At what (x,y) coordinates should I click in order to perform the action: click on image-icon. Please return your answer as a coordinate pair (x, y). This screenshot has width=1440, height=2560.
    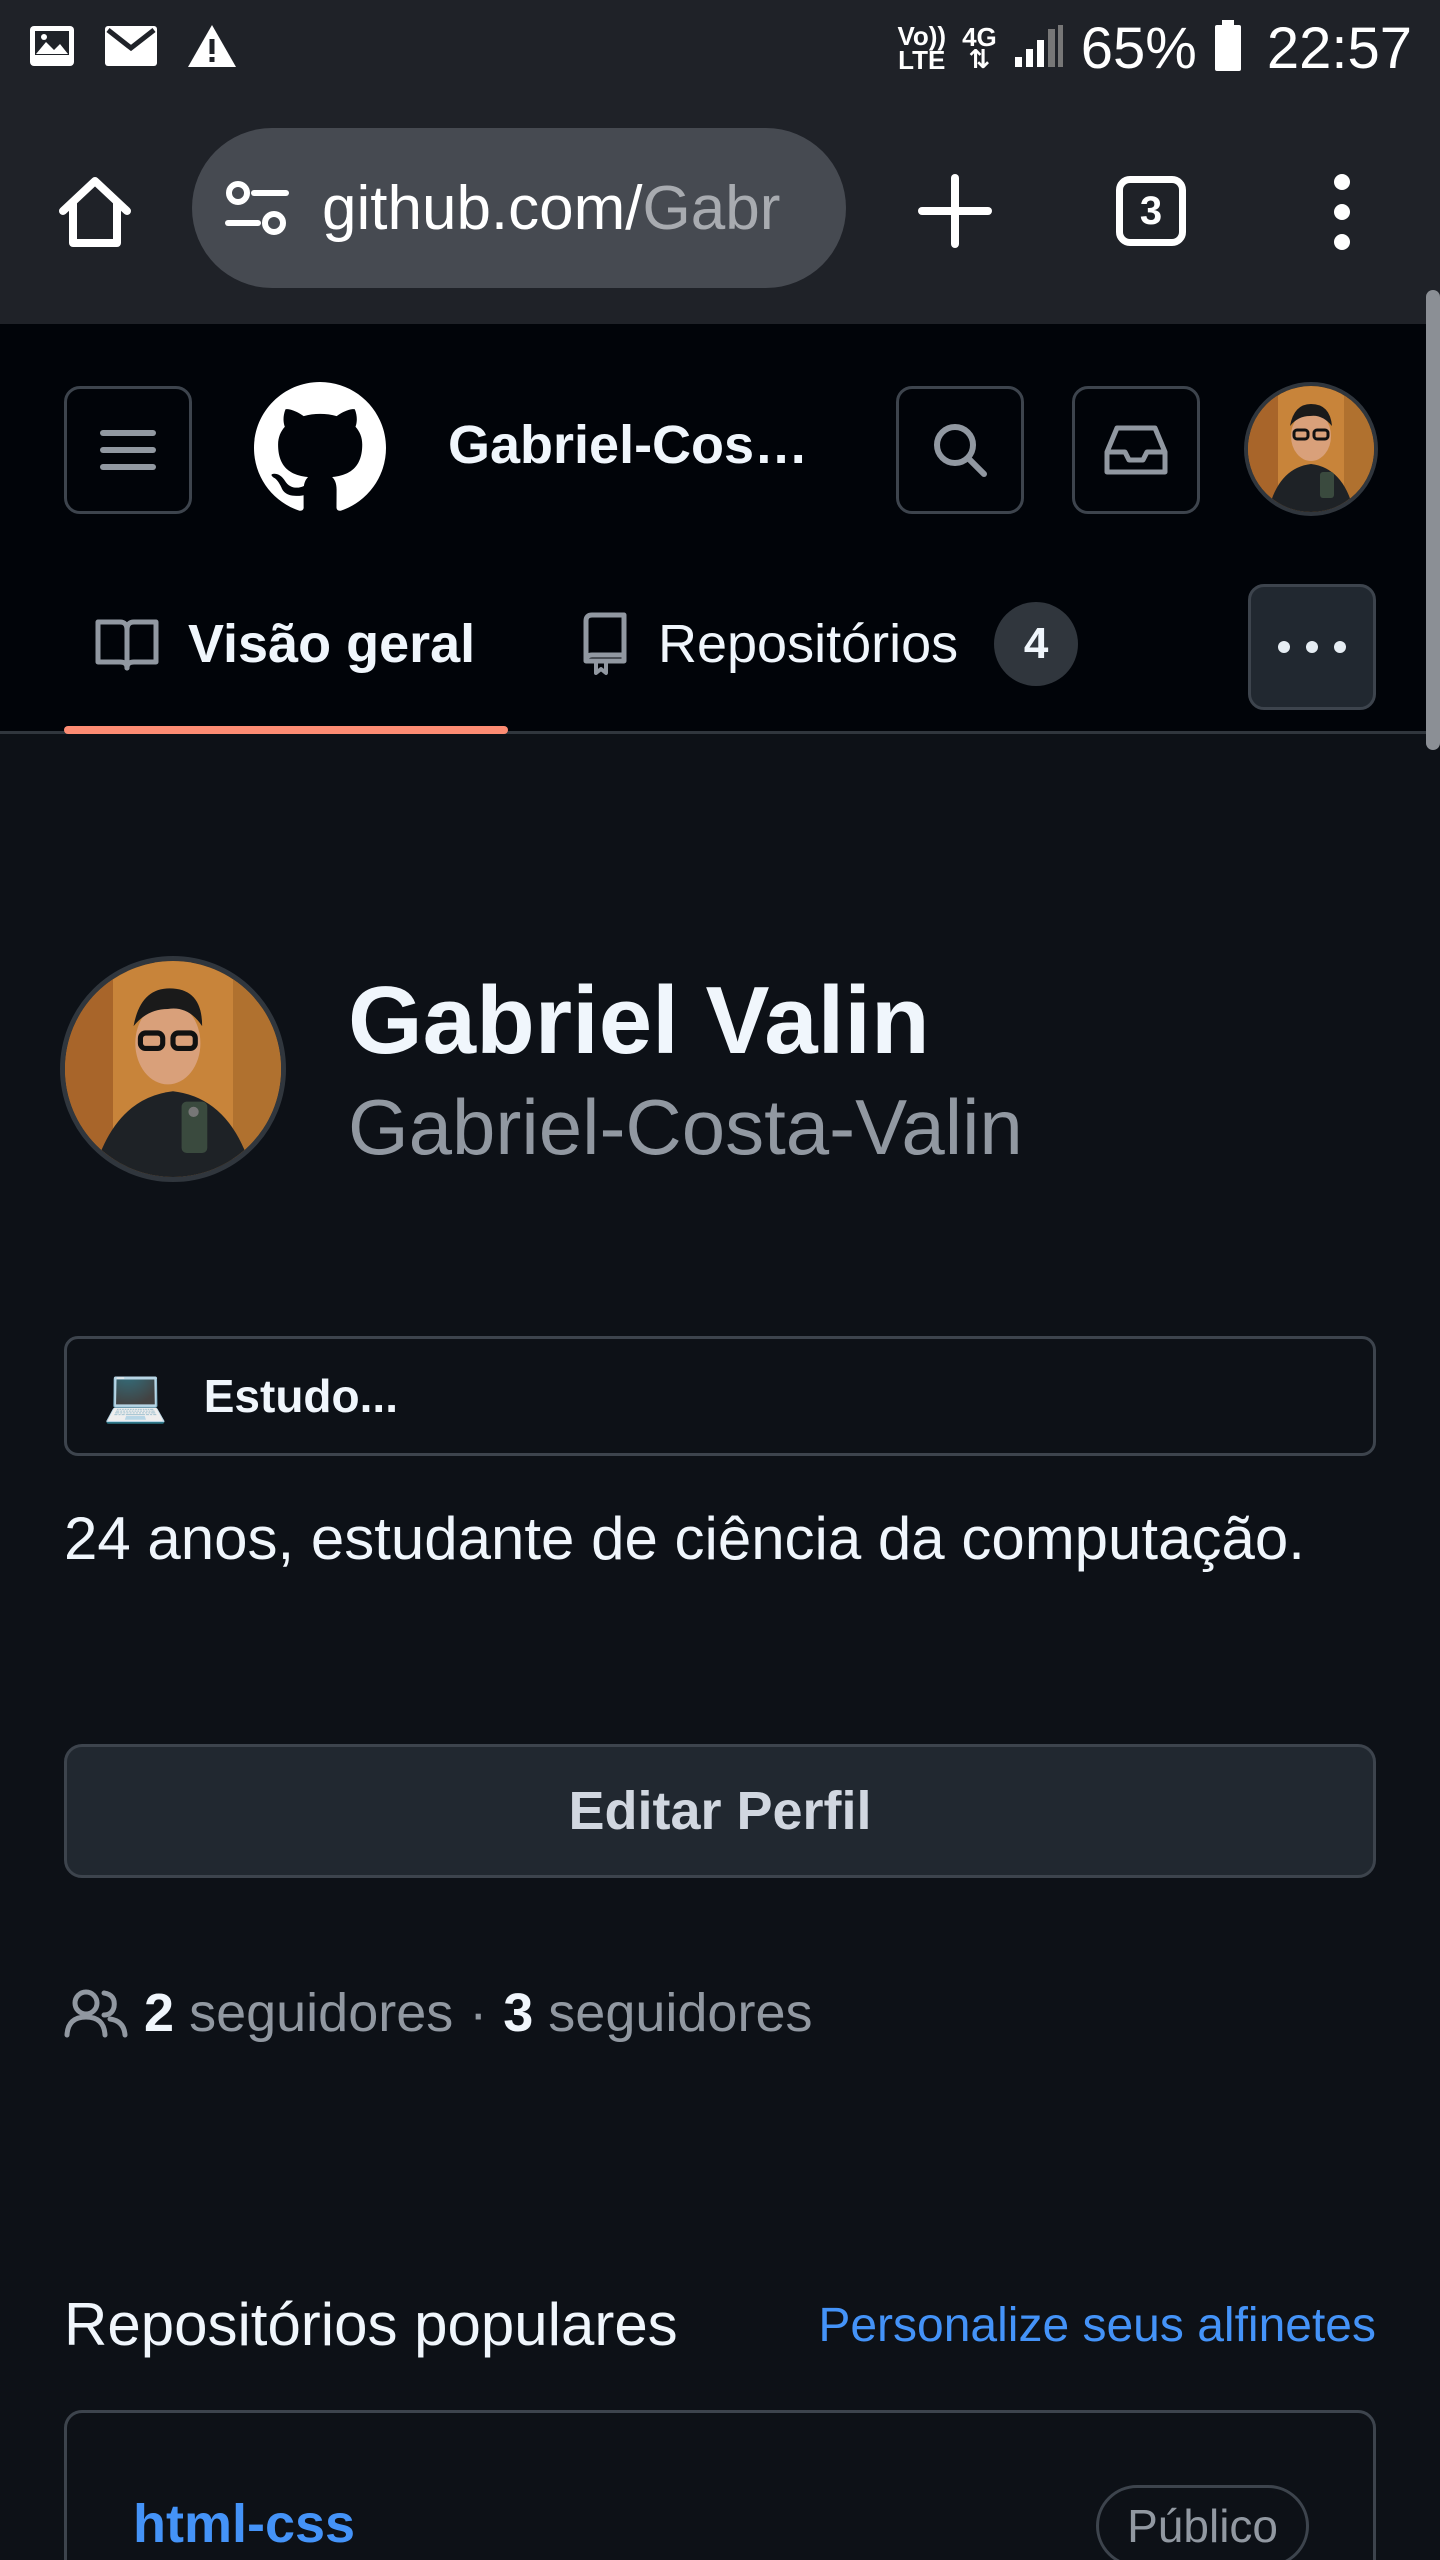
    Looking at the image, I should click on (52, 48).